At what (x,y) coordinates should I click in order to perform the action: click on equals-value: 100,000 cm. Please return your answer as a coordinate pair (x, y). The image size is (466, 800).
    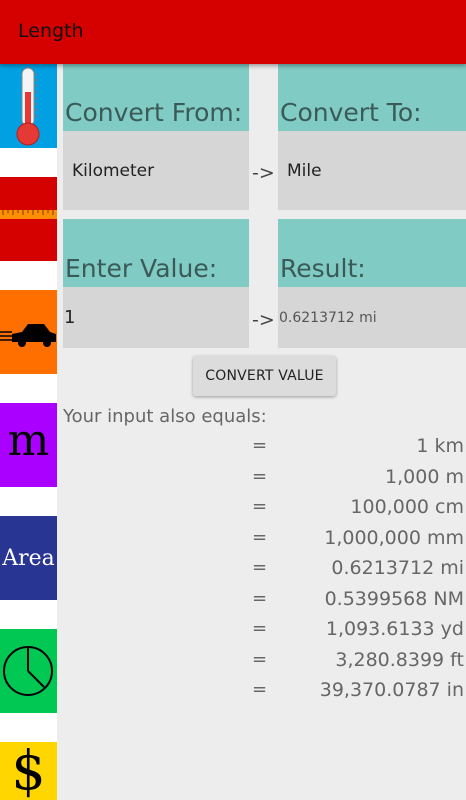
    Looking at the image, I should click on (407, 507).